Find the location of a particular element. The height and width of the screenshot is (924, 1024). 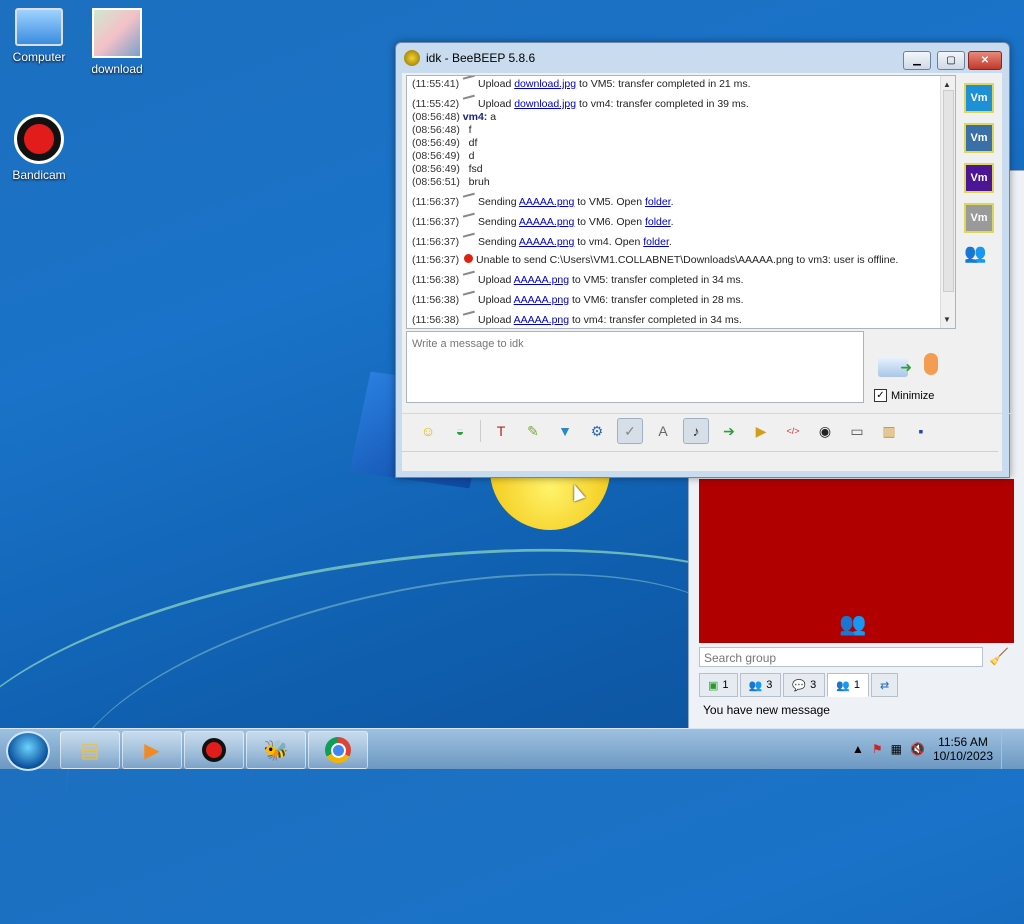

history-button: ▥ is located at coordinates (889, 431).